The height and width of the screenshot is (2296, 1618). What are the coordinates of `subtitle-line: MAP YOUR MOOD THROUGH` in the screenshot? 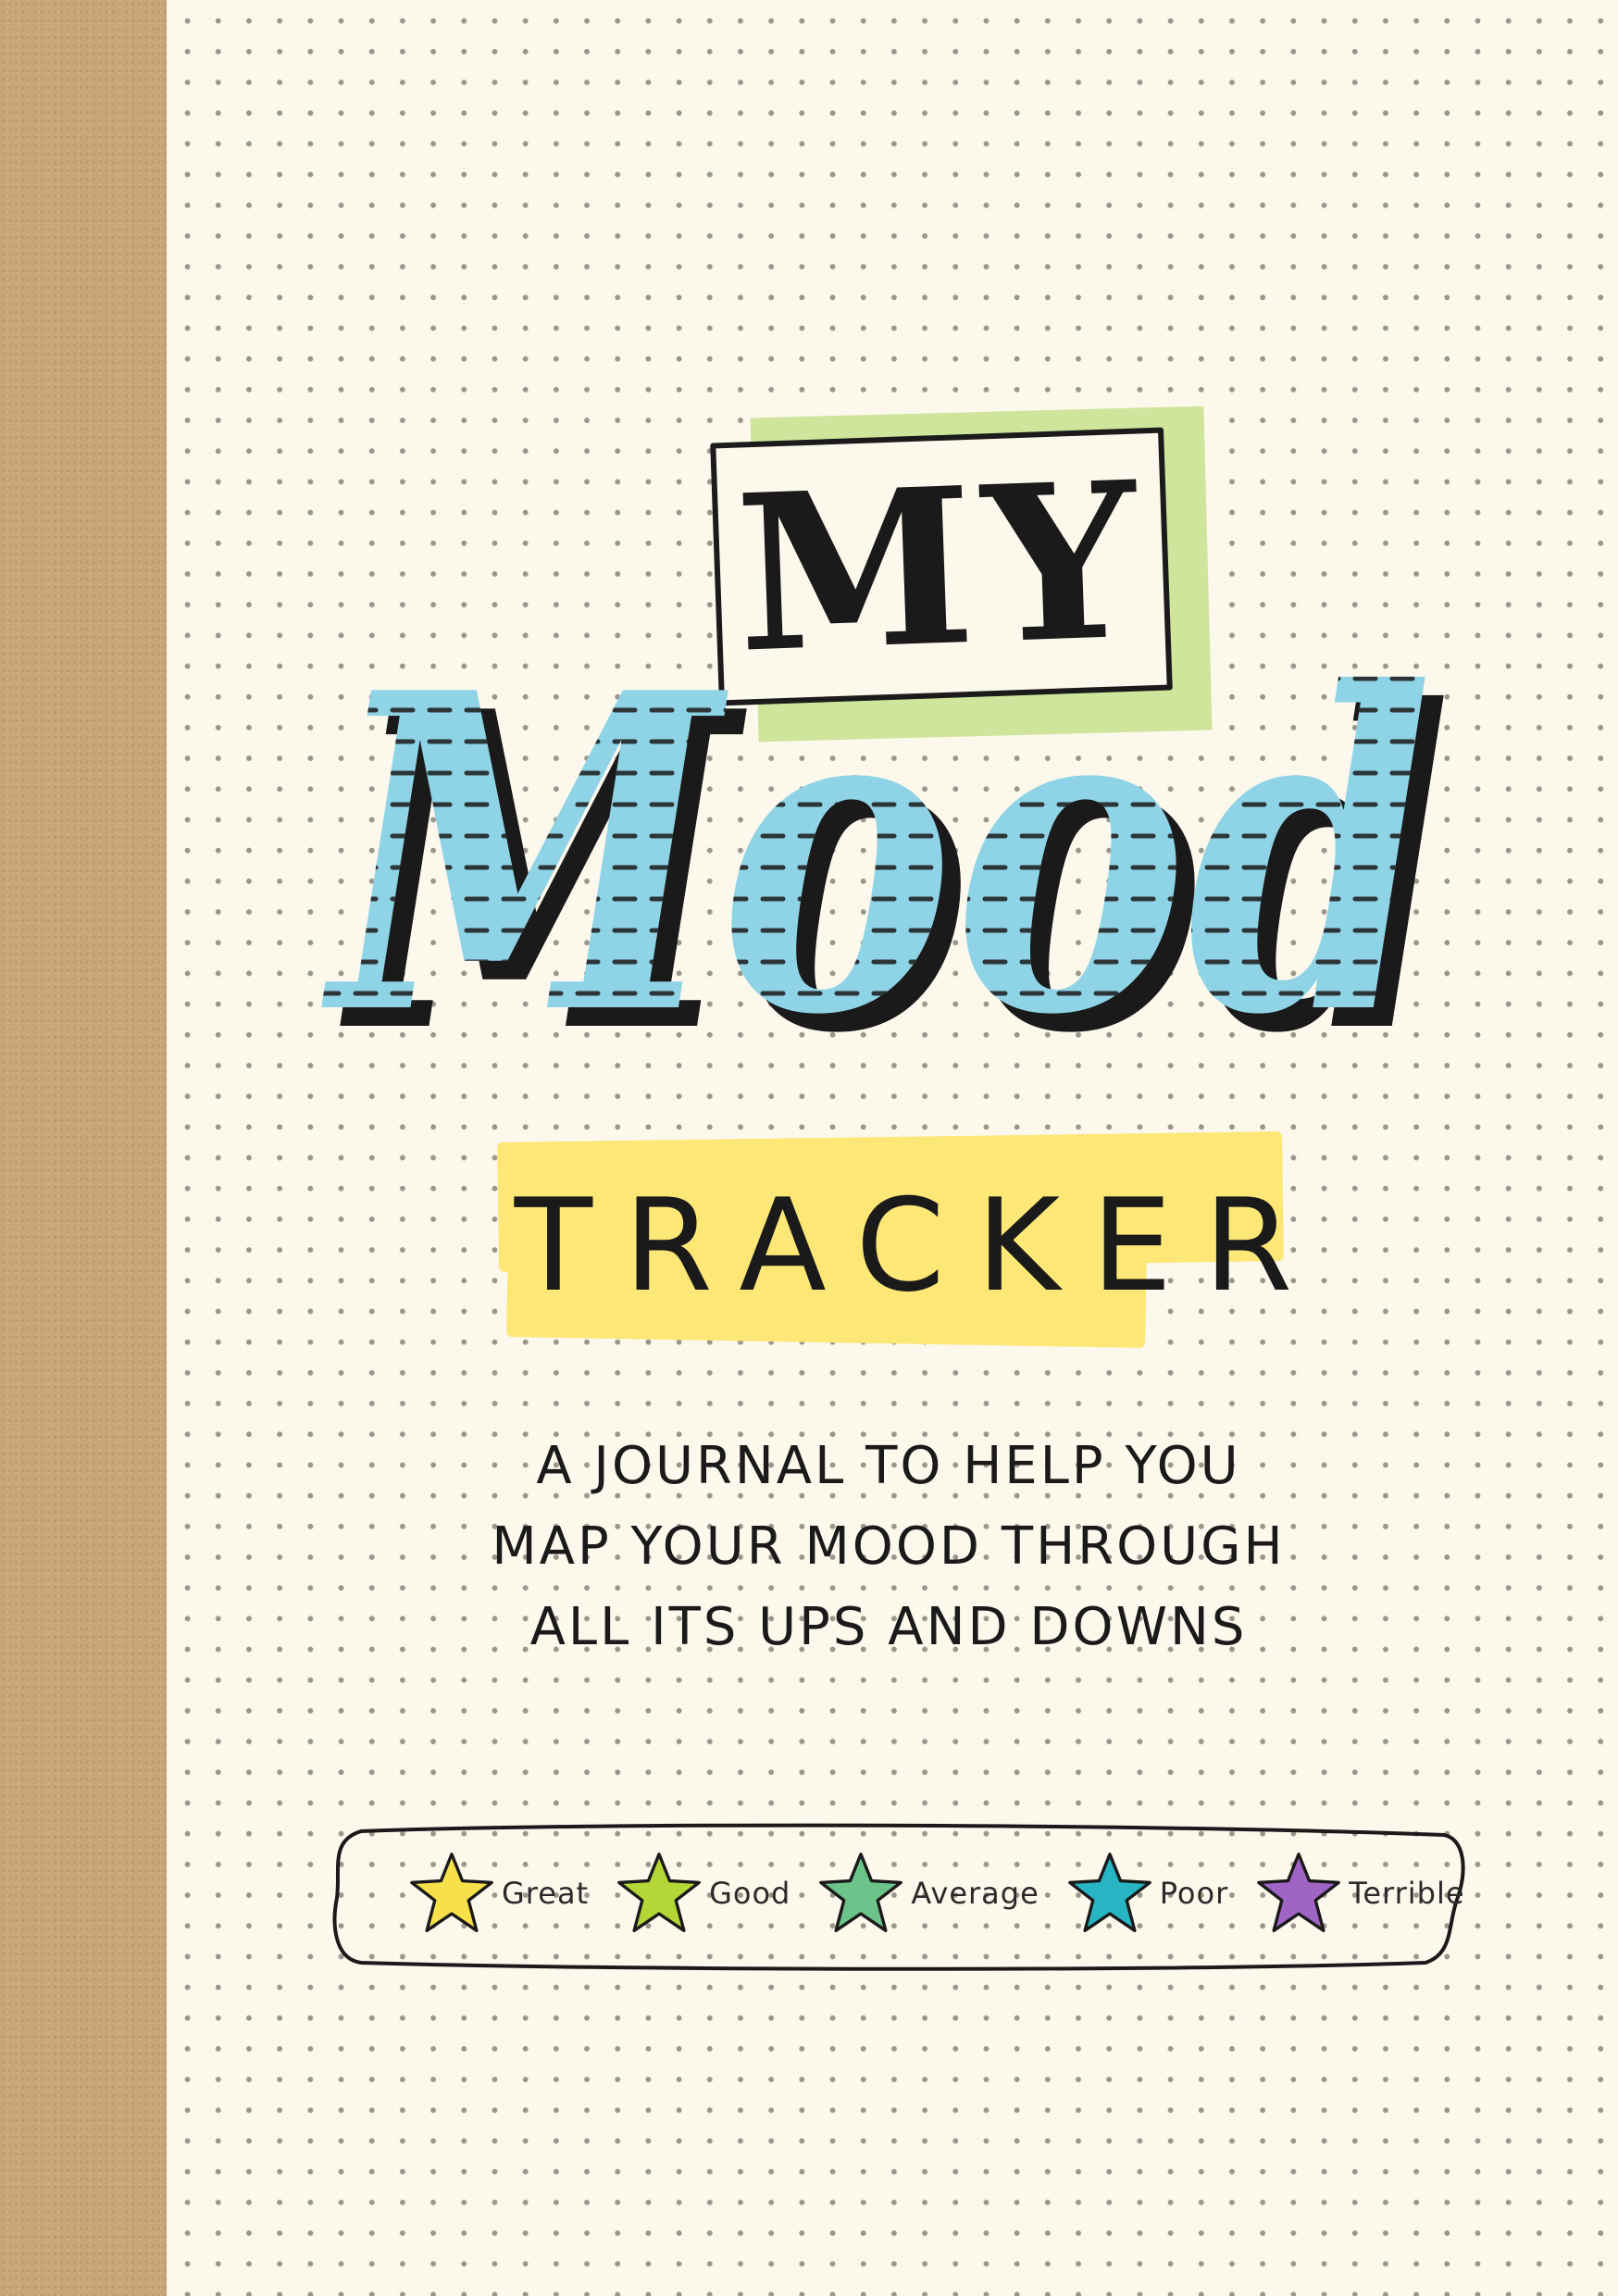 It's located at (889, 1546).